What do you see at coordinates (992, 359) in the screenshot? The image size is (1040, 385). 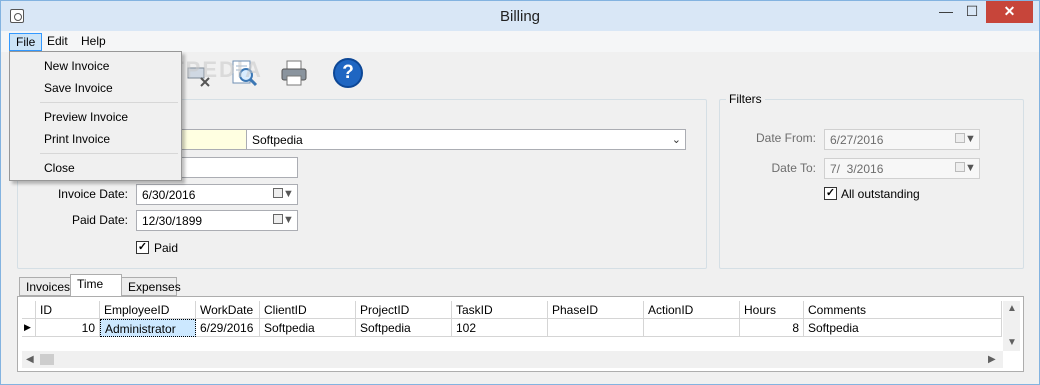 I see `scroll-right-arrow-icon: ▶` at bounding box center [992, 359].